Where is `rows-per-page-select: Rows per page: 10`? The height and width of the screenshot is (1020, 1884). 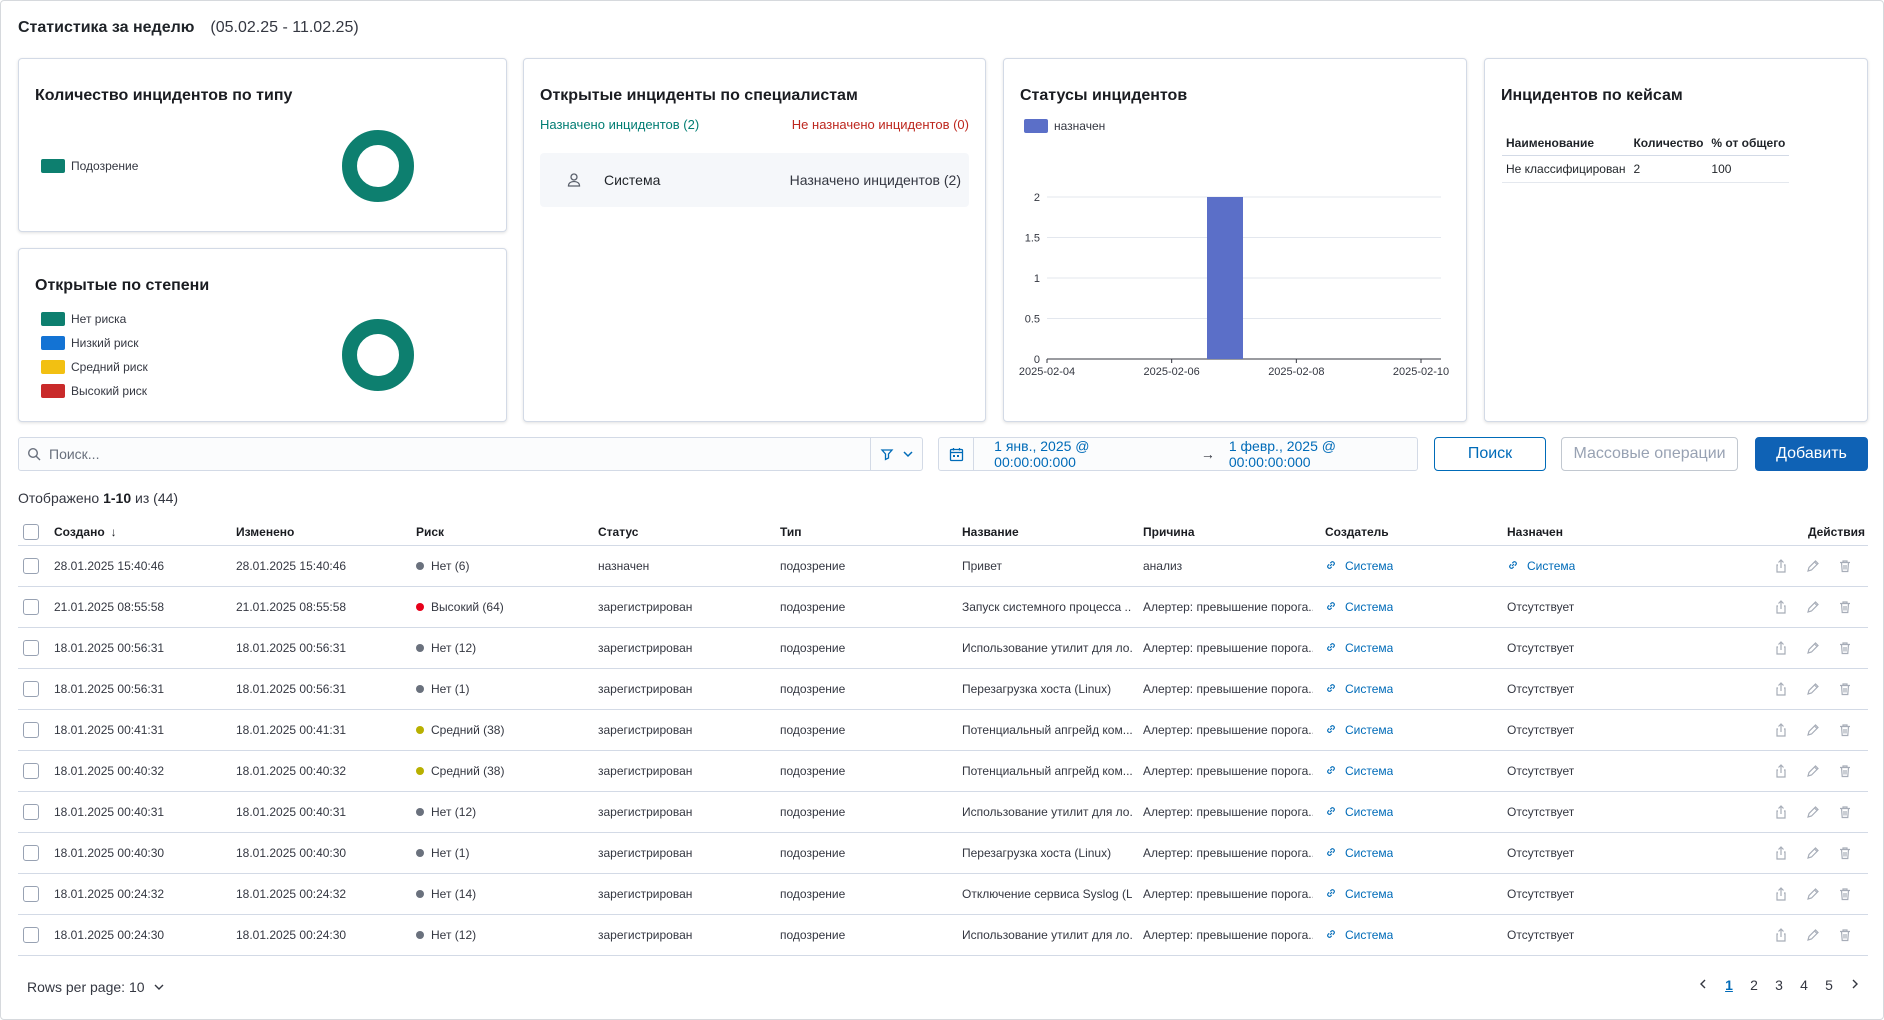 rows-per-page-select: Rows per page: 10 is located at coordinates (96, 987).